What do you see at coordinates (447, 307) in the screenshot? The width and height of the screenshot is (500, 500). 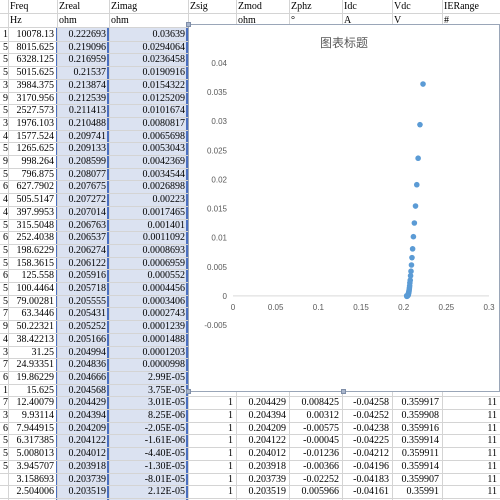 I see `x-tick-label: 0.25` at bounding box center [447, 307].